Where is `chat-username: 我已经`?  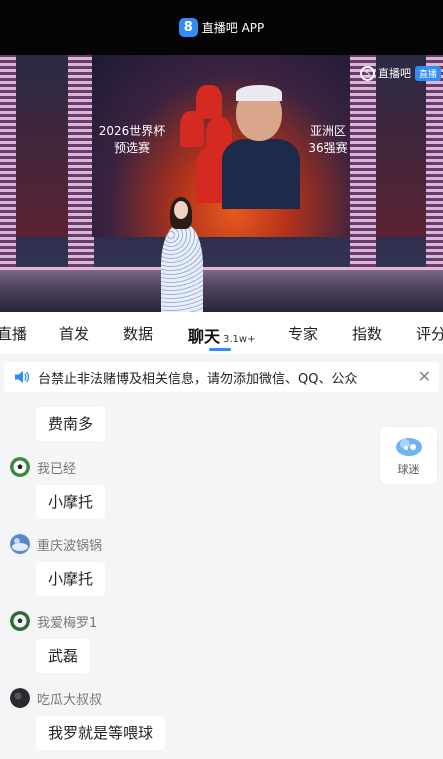 chat-username: 我已经 is located at coordinates (57, 469).